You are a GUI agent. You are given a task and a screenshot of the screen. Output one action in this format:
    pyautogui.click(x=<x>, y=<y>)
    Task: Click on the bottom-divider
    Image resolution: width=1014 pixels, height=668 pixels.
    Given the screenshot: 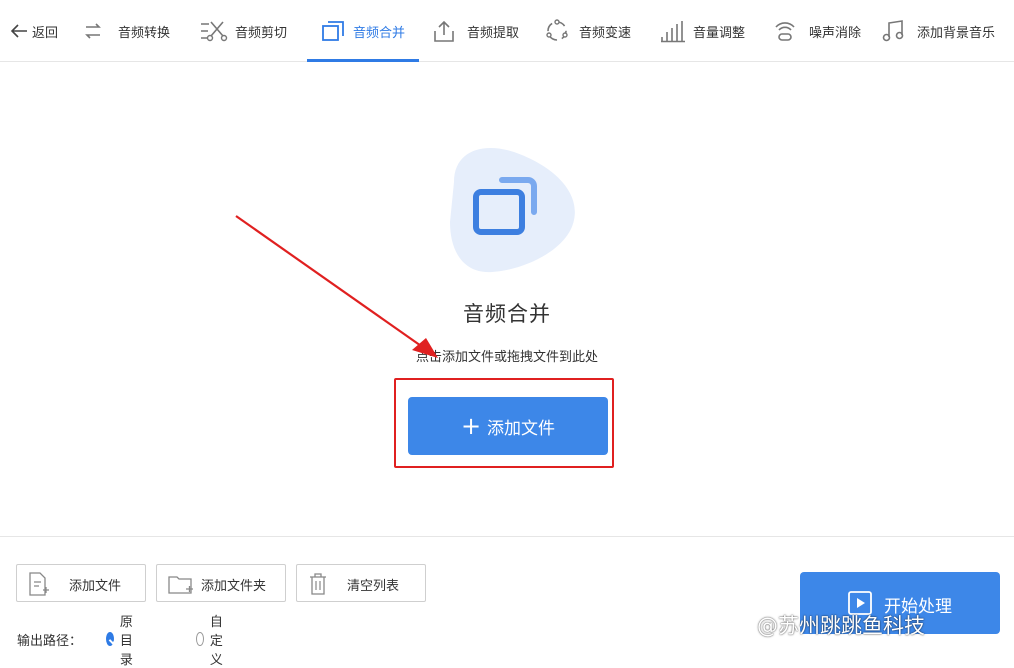 What is the action you would take?
    pyautogui.click(x=507, y=536)
    